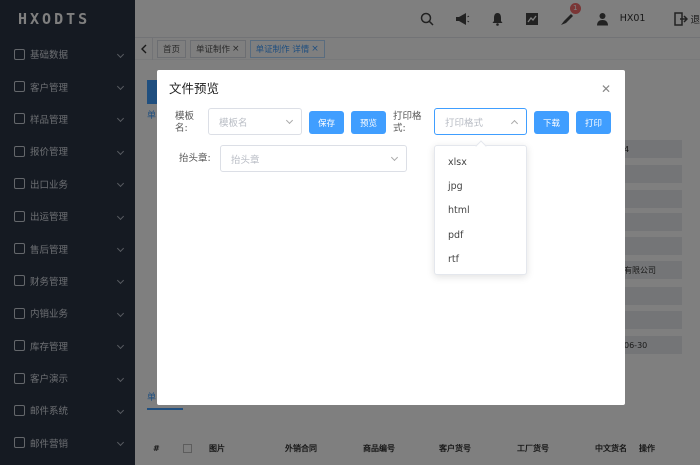 The image size is (700, 465). What do you see at coordinates (480, 235) in the screenshot?
I see `format-option-pdf: pdf` at bounding box center [480, 235].